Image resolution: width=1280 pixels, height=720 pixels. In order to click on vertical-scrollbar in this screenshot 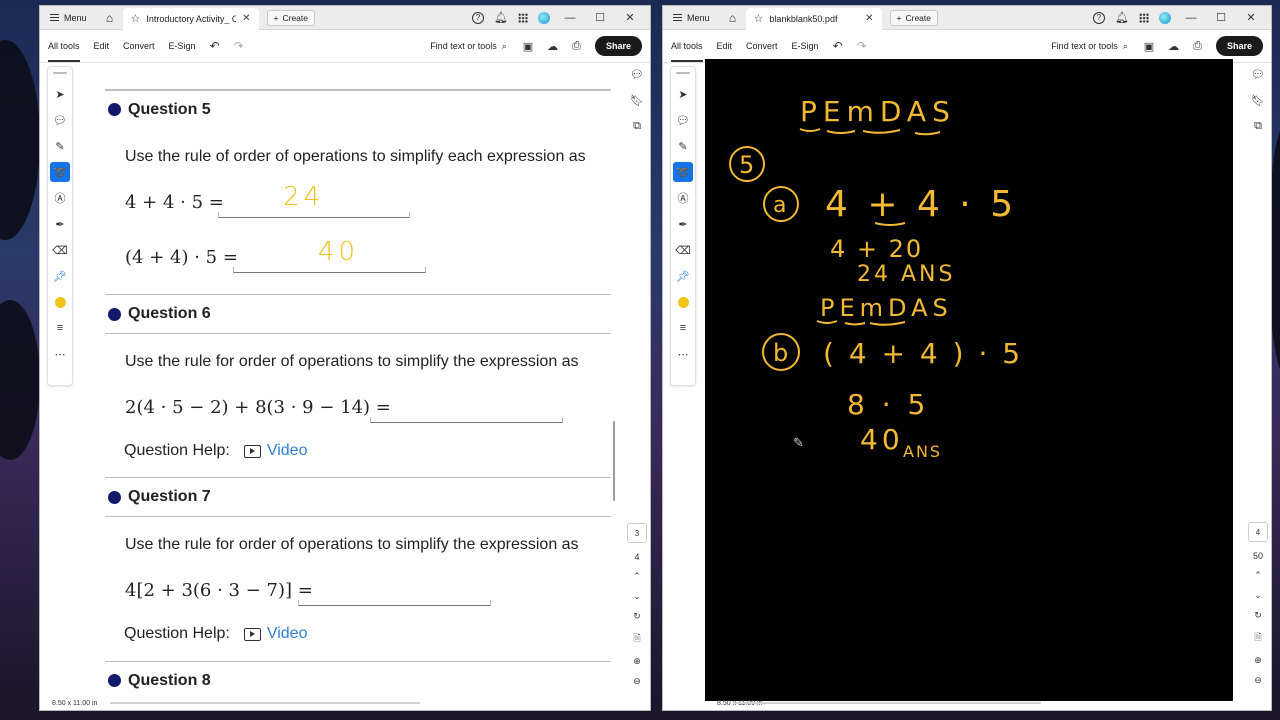, I will do `click(614, 461)`.